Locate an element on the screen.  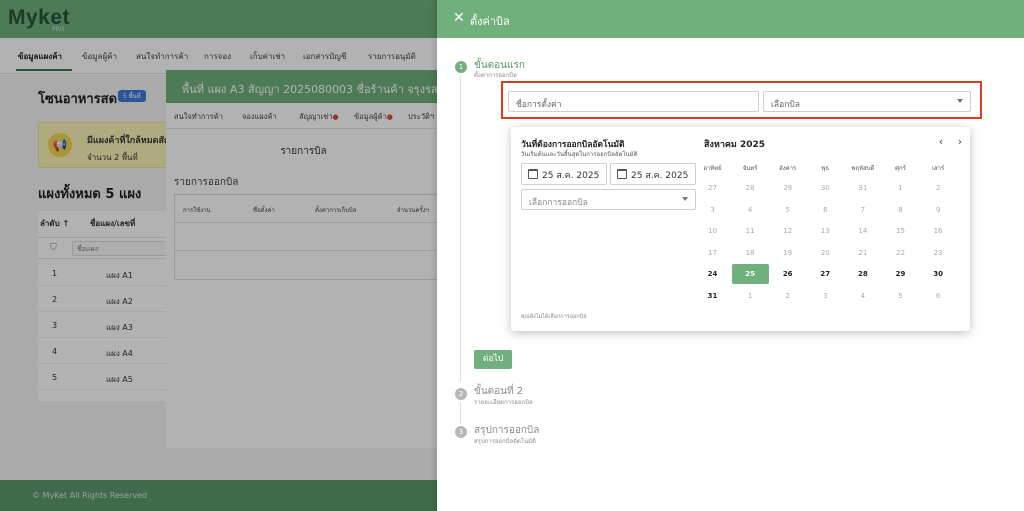
drawer-title: ตั้งค่าบิล is located at coordinates (490, 21).